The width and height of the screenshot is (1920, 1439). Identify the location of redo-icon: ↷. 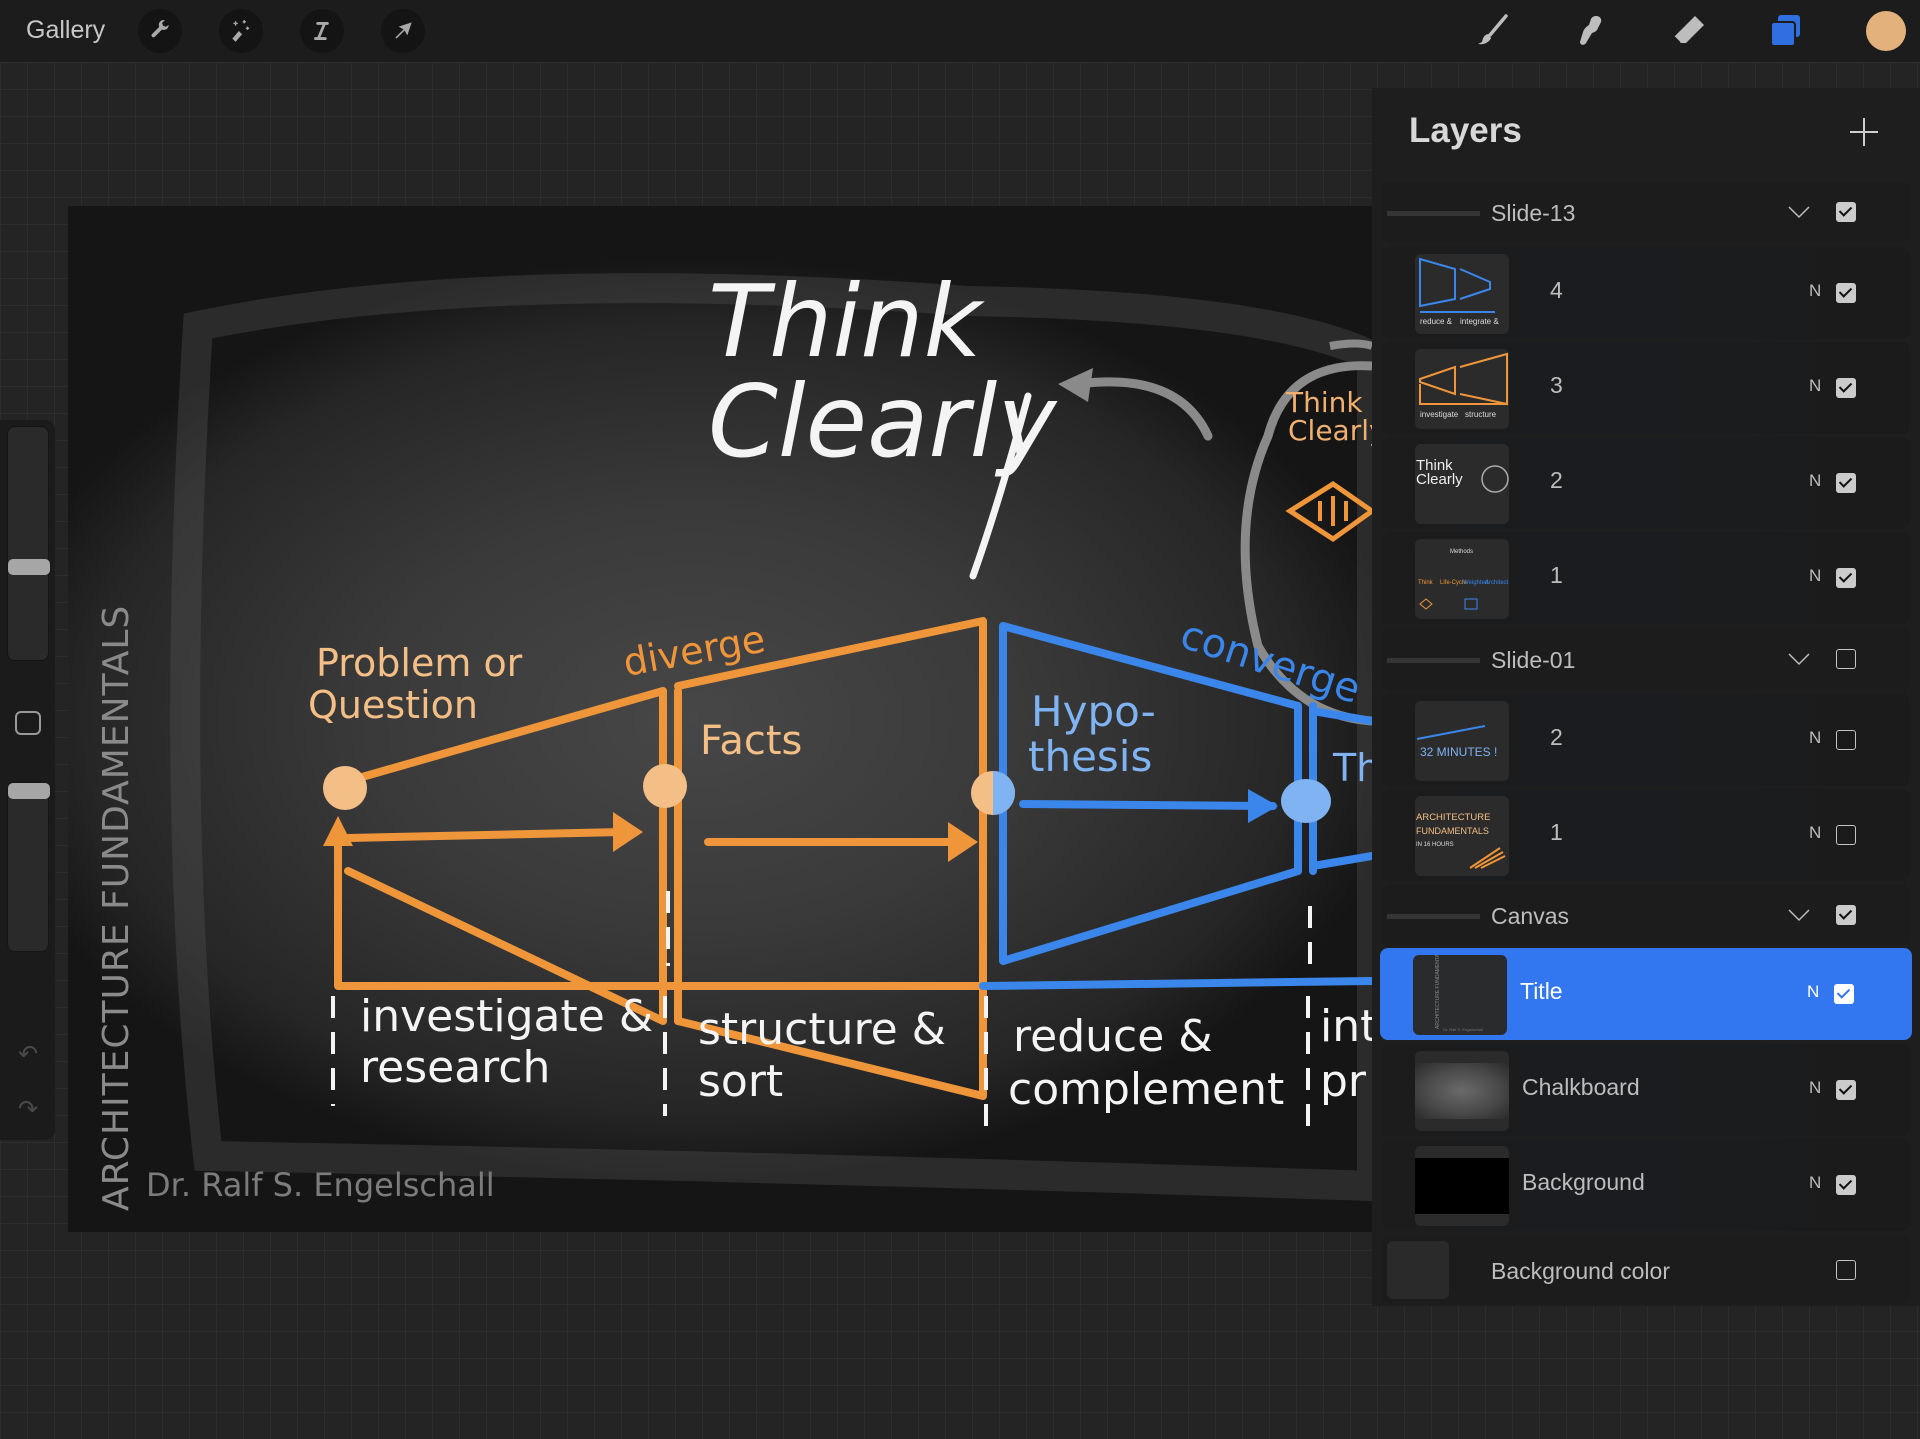
(28, 1109).